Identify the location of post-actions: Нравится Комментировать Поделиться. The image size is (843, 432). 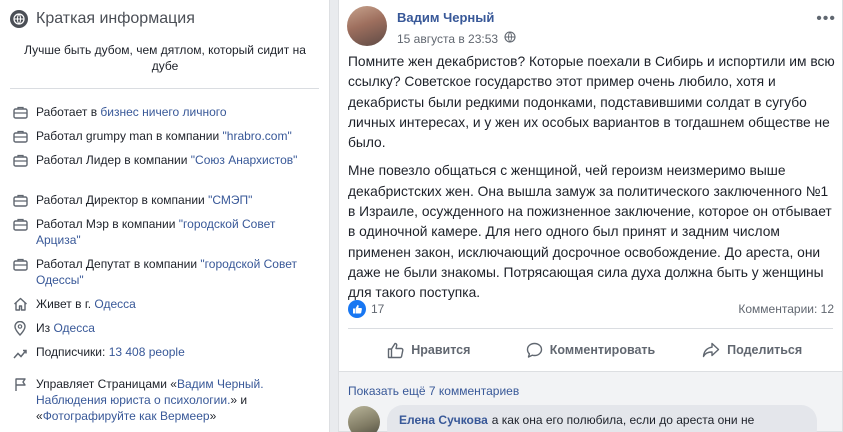
(590, 350).